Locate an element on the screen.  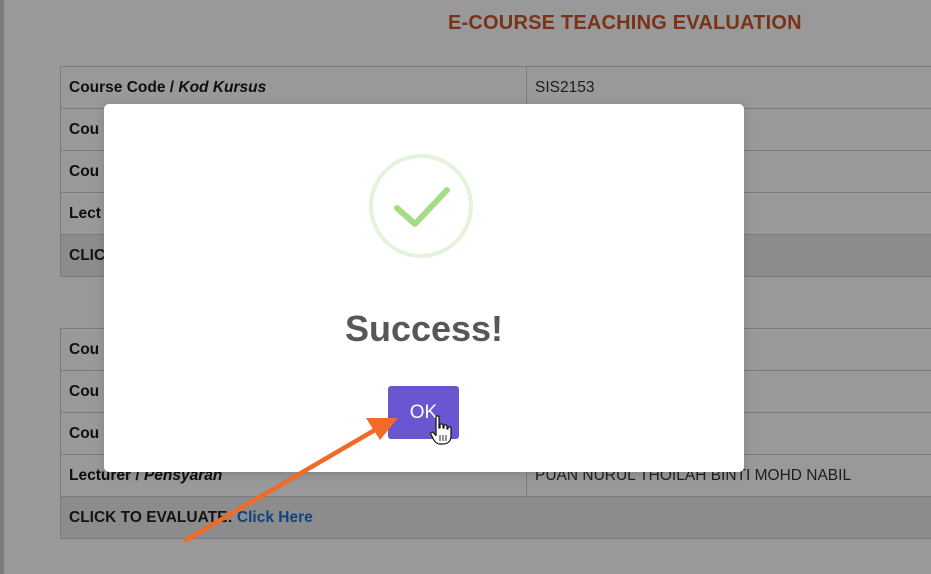
arrow-pointer-annotation is located at coordinates (290, 480).